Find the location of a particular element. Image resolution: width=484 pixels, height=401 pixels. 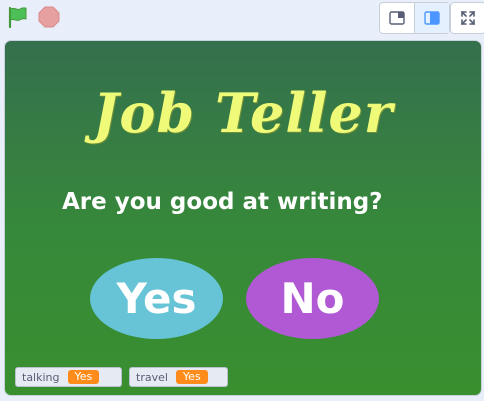

green-flag-button is located at coordinates (18, 17).